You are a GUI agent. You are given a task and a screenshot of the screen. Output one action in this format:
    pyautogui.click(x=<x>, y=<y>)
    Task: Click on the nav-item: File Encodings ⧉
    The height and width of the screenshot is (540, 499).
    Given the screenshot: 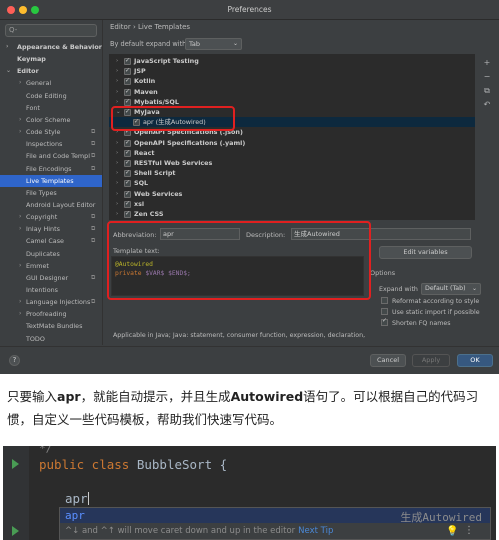 What is the action you would take?
    pyautogui.click(x=51, y=169)
    